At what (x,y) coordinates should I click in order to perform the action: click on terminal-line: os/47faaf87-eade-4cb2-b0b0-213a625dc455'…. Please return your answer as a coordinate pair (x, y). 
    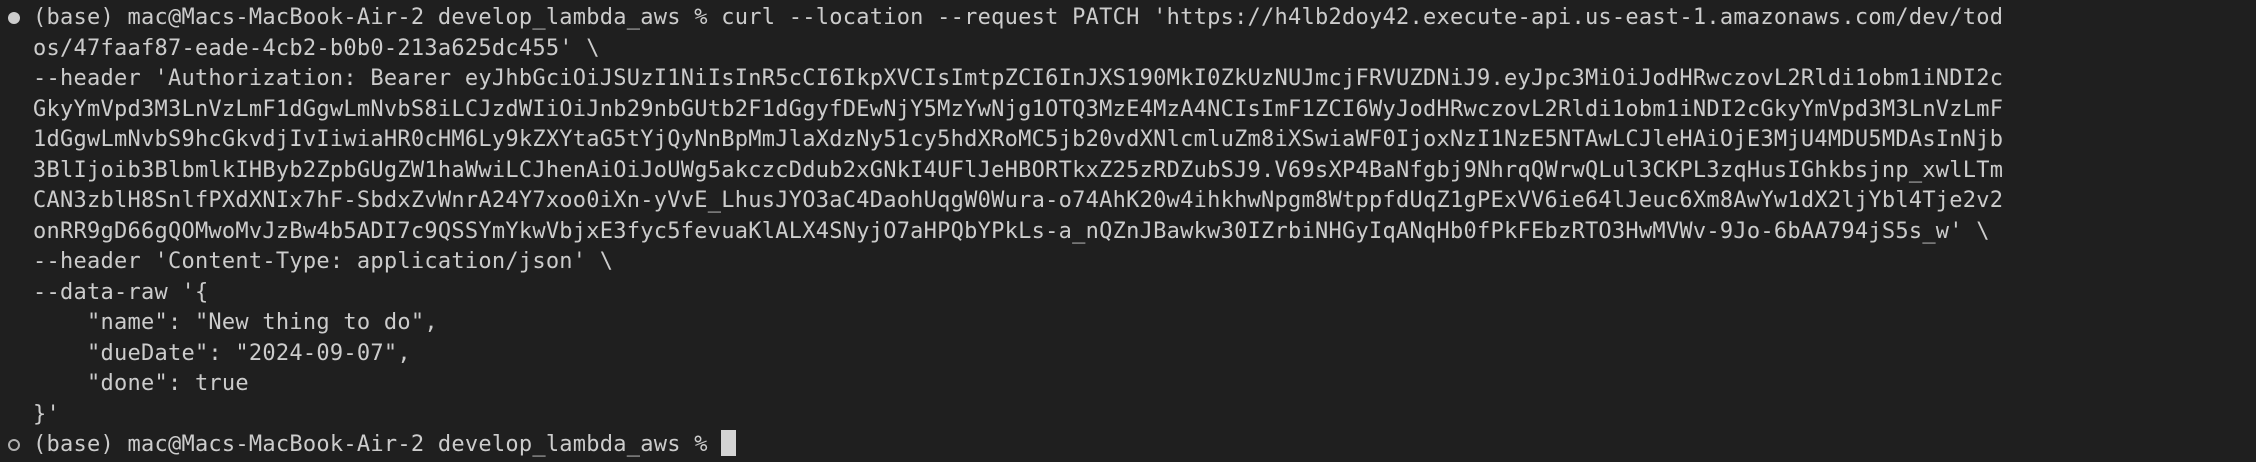
    Looking at the image, I should click on (1128, 49).